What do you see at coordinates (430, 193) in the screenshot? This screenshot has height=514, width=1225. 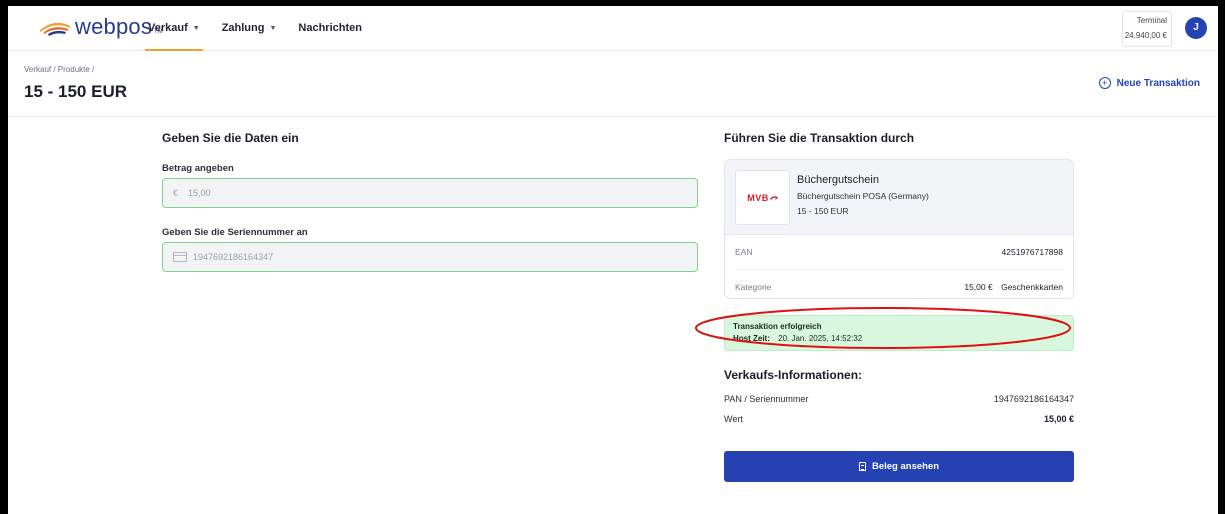 I see `amount-field: € 15,00` at bounding box center [430, 193].